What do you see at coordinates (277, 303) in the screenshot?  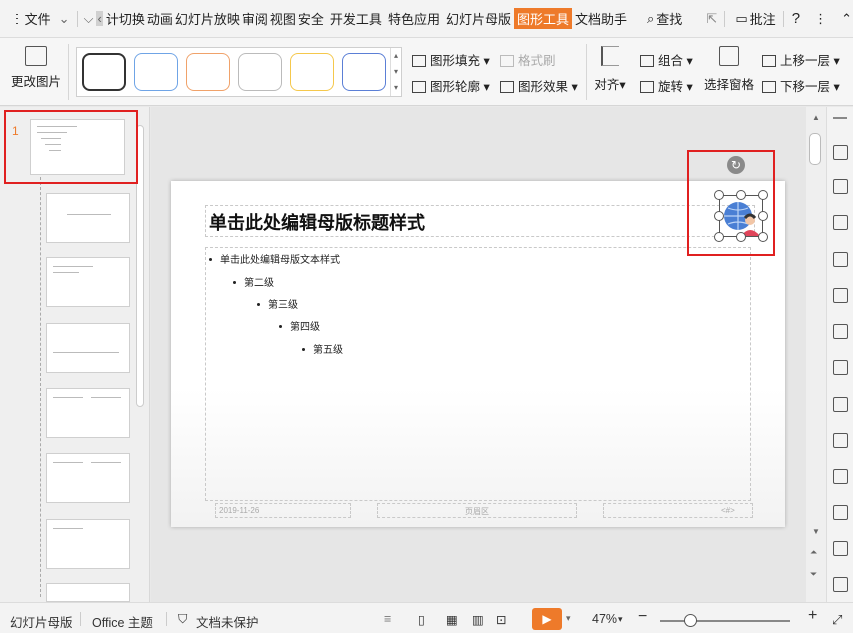 I see `level-3-text: 第三级` at bounding box center [277, 303].